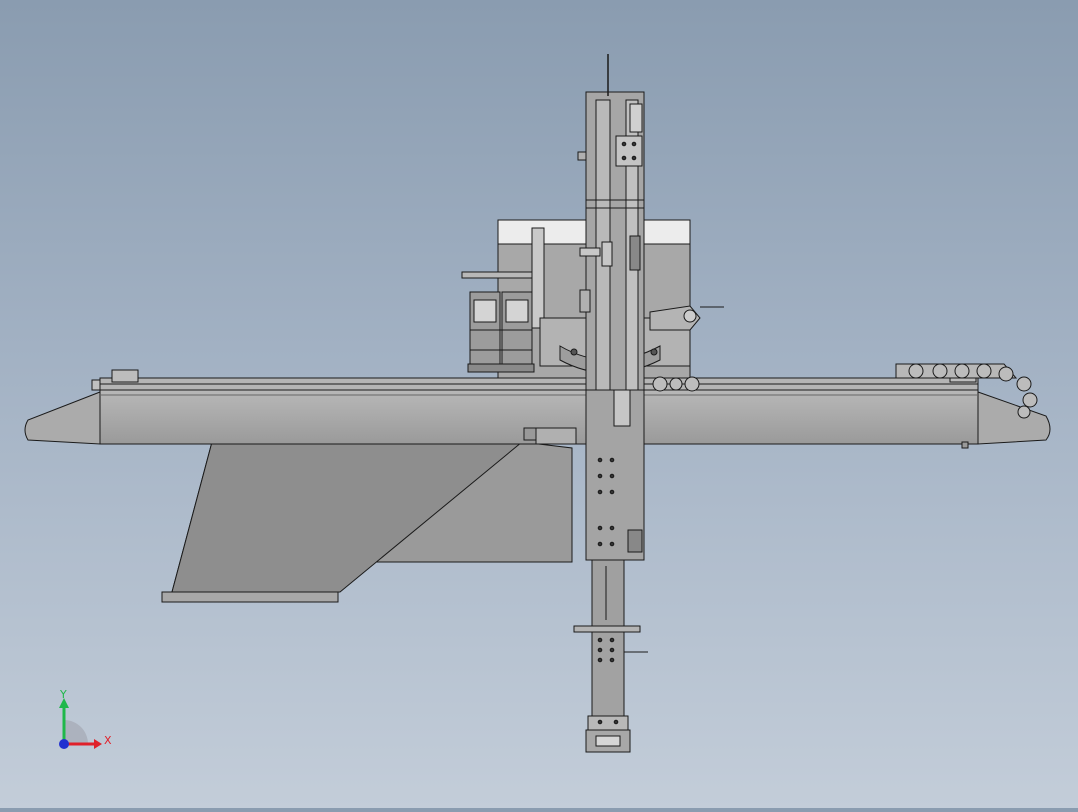  What do you see at coordinates (64, 744) in the screenshot?
I see `z-axis-dot-icon` at bounding box center [64, 744].